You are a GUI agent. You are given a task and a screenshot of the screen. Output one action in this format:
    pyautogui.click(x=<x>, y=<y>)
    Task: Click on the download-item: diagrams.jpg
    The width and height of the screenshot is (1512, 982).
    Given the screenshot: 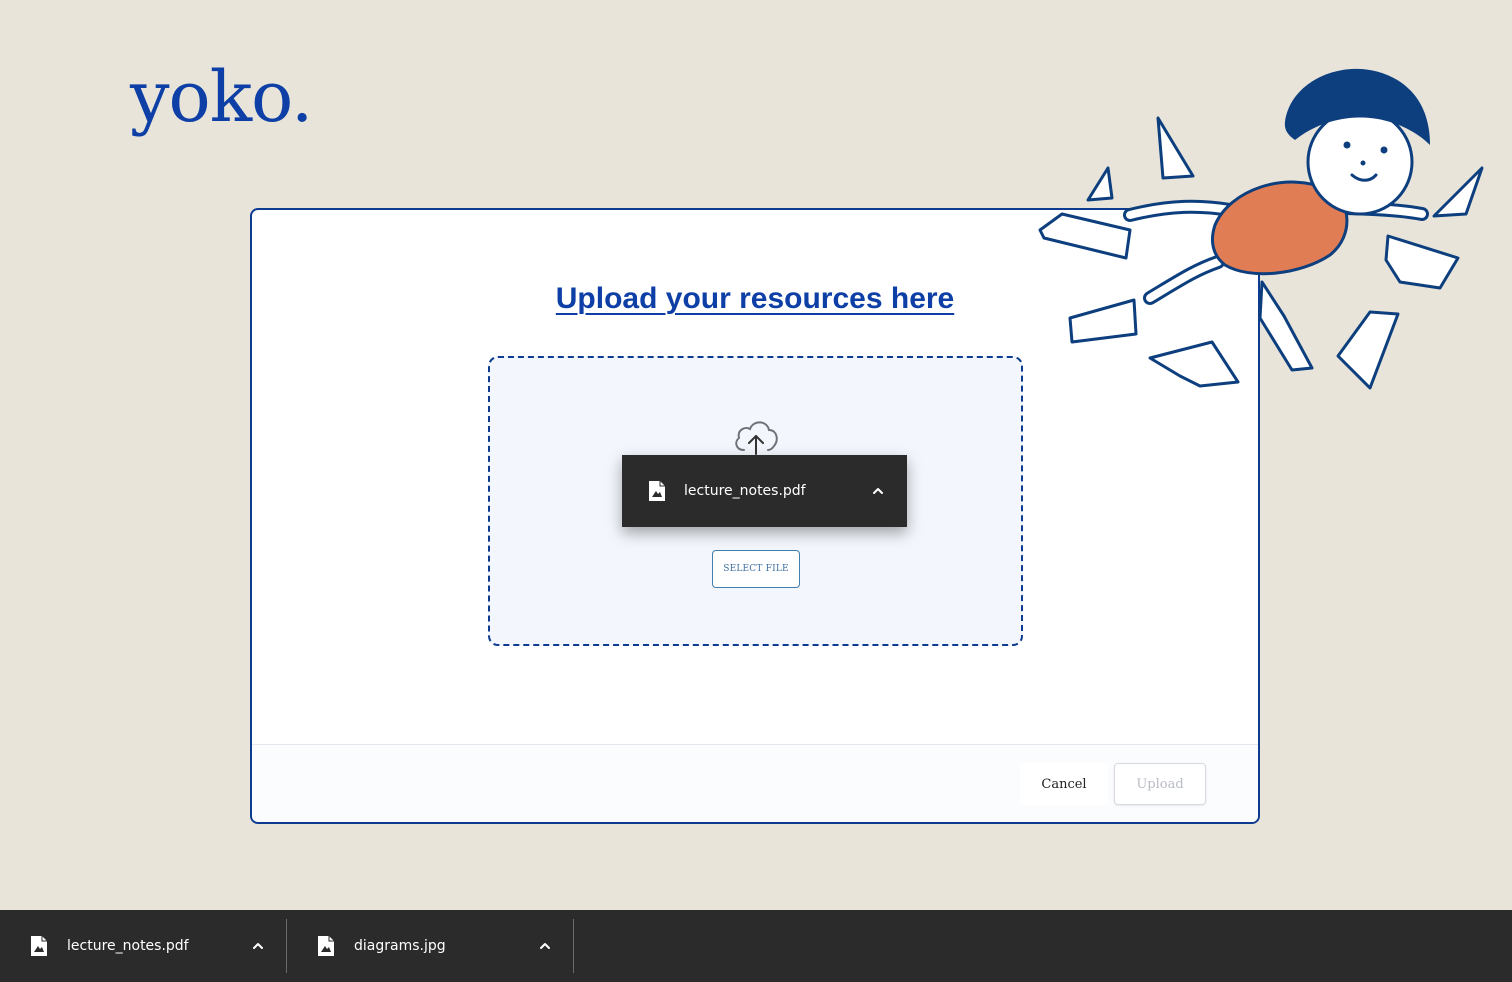 What is the action you would take?
    pyautogui.click(x=430, y=946)
    